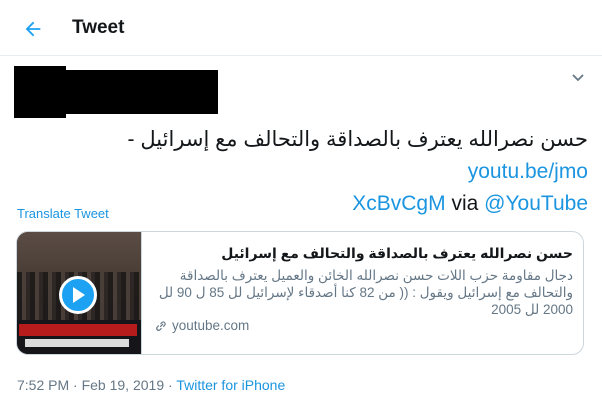 This screenshot has height=414, width=602. I want to click on link-icon, so click(161, 326).